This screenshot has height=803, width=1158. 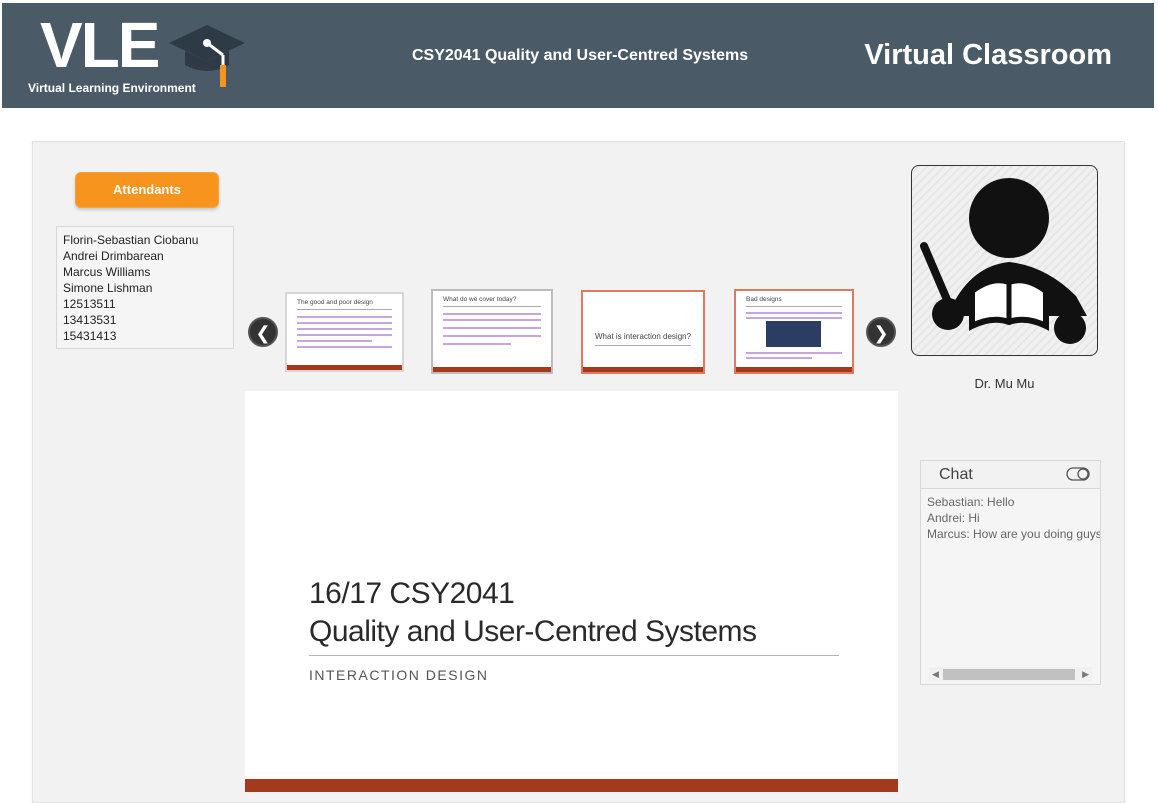 I want to click on chat-header: Chat, so click(x=1010, y=475).